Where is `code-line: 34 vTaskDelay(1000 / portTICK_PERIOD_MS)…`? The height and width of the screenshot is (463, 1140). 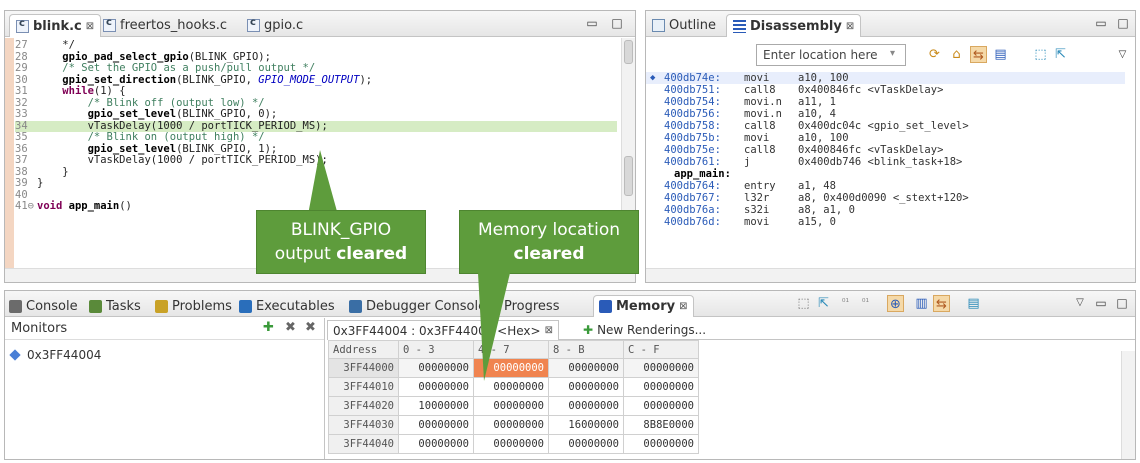 code-line: 34 vTaskDelay(1000 / portTICK_PERIOD_MS)… is located at coordinates (316, 126).